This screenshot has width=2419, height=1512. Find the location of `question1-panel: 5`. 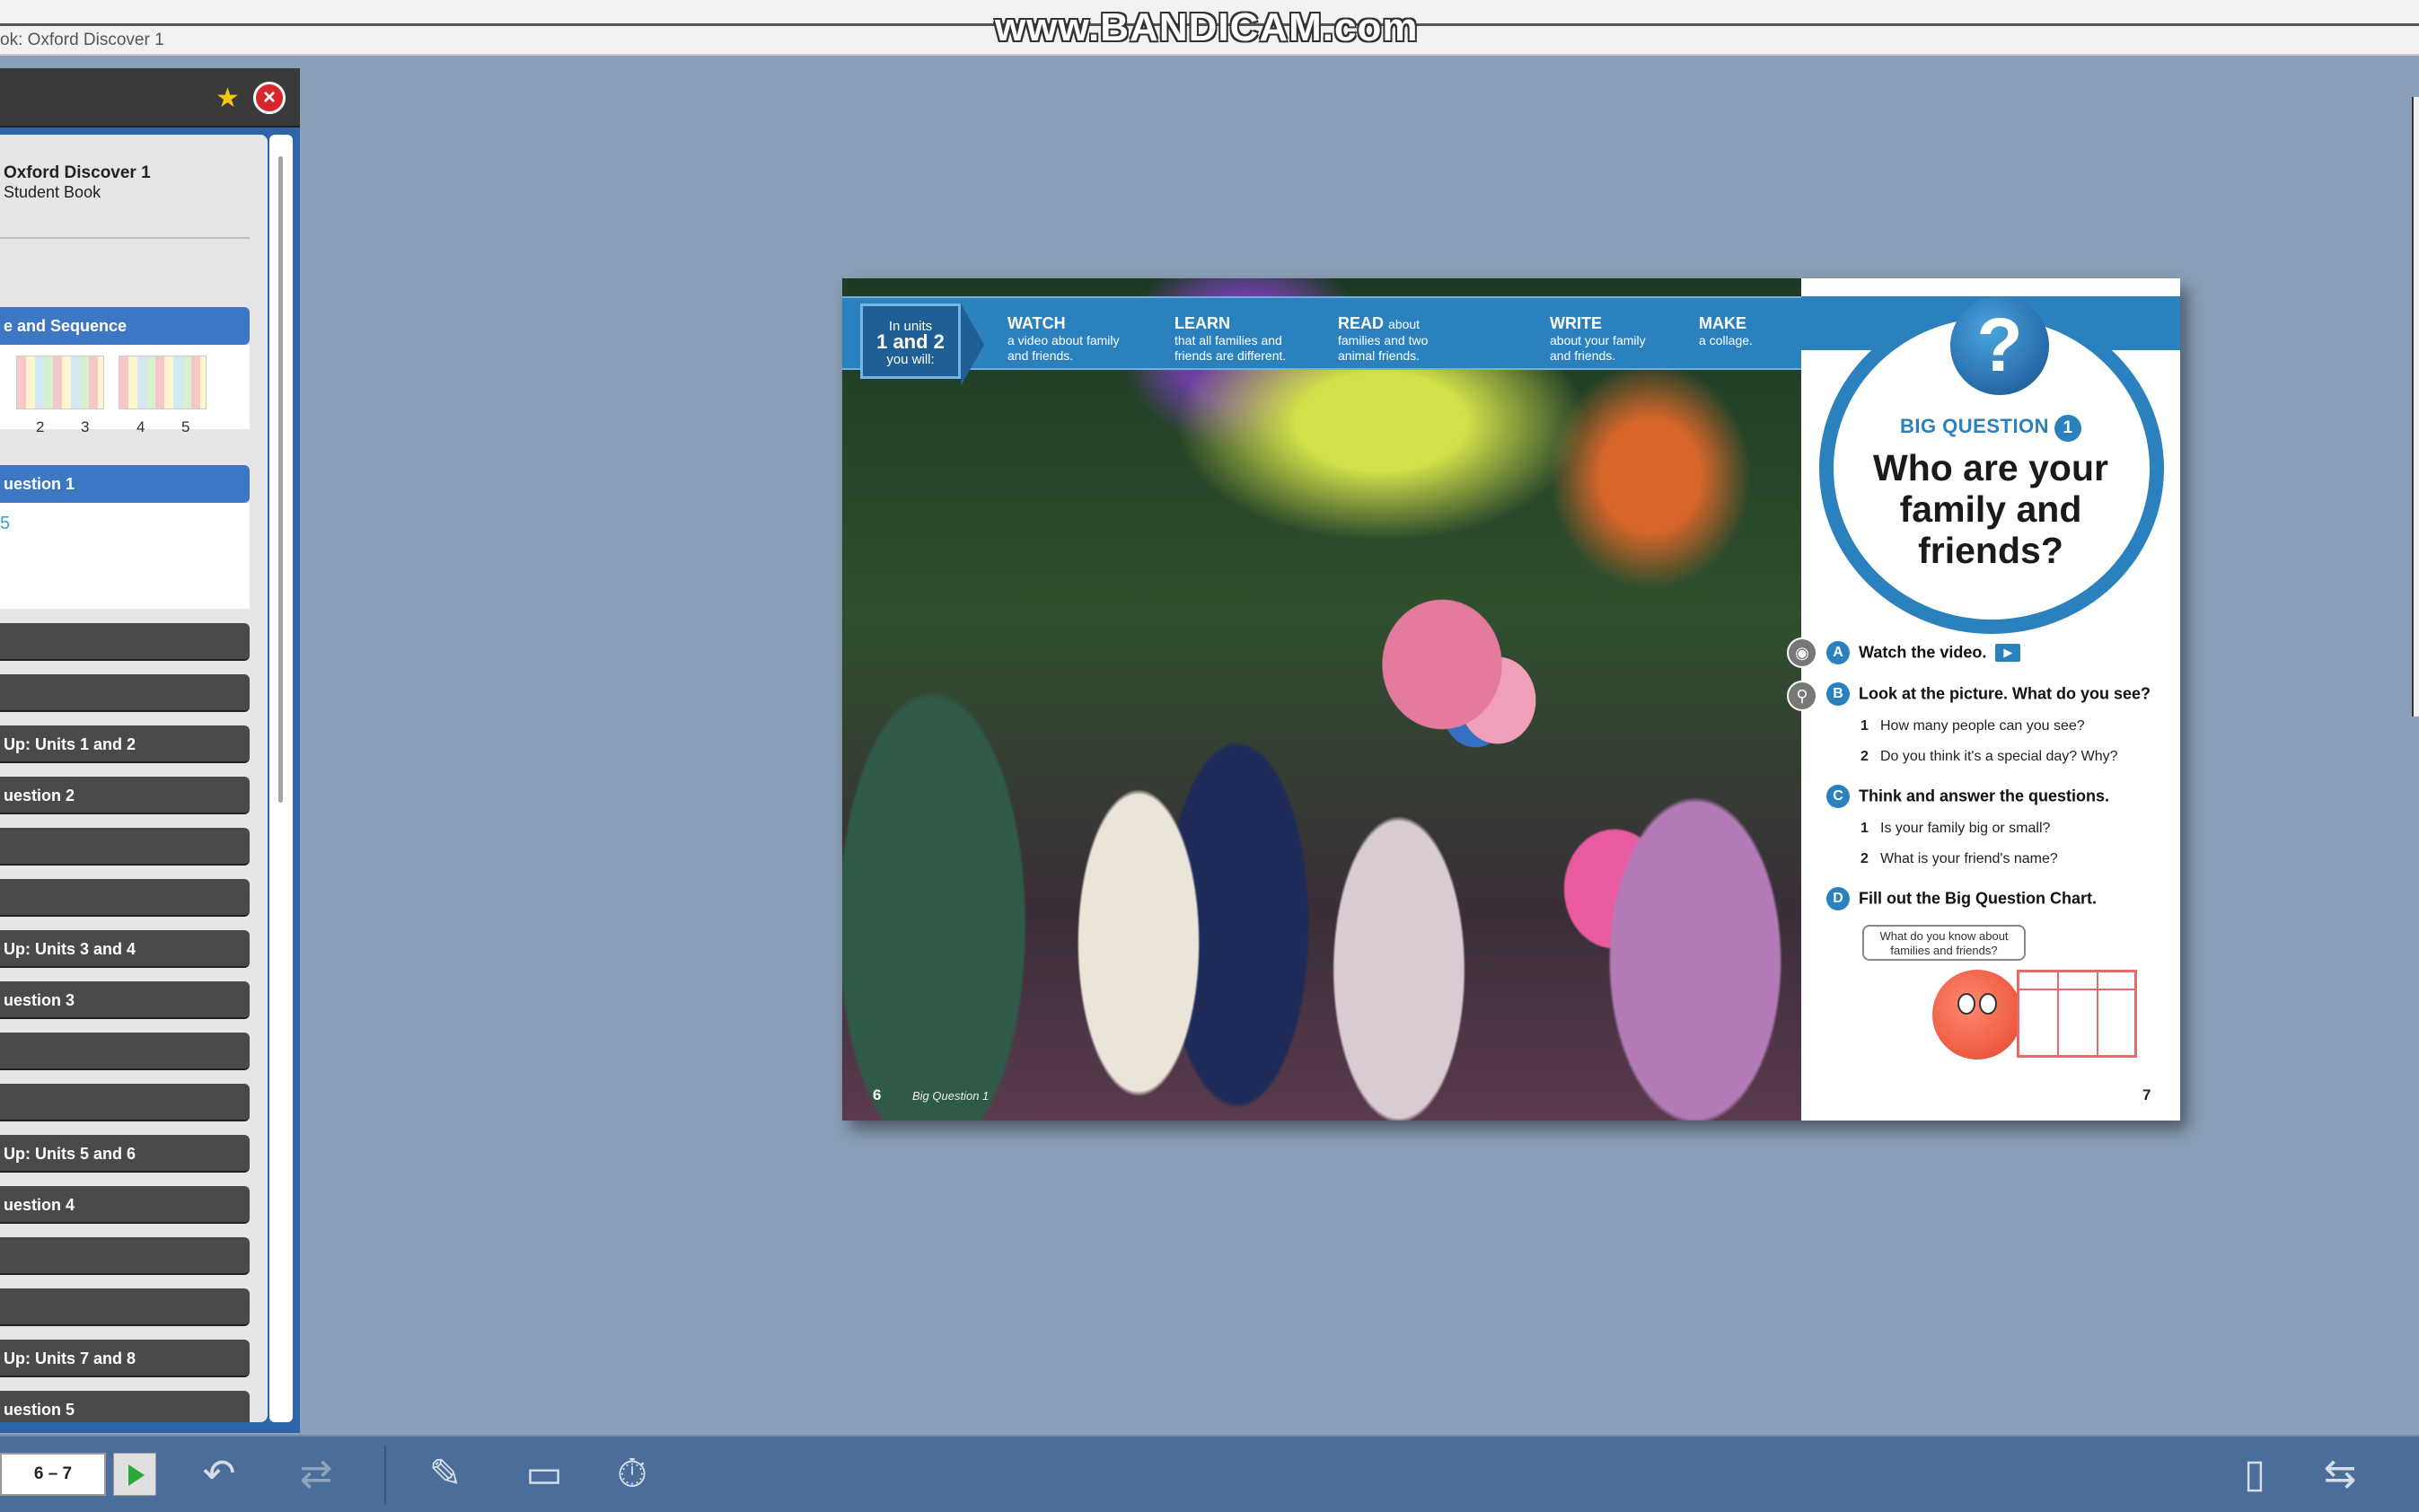

question1-panel: 5 is located at coordinates (125, 556).